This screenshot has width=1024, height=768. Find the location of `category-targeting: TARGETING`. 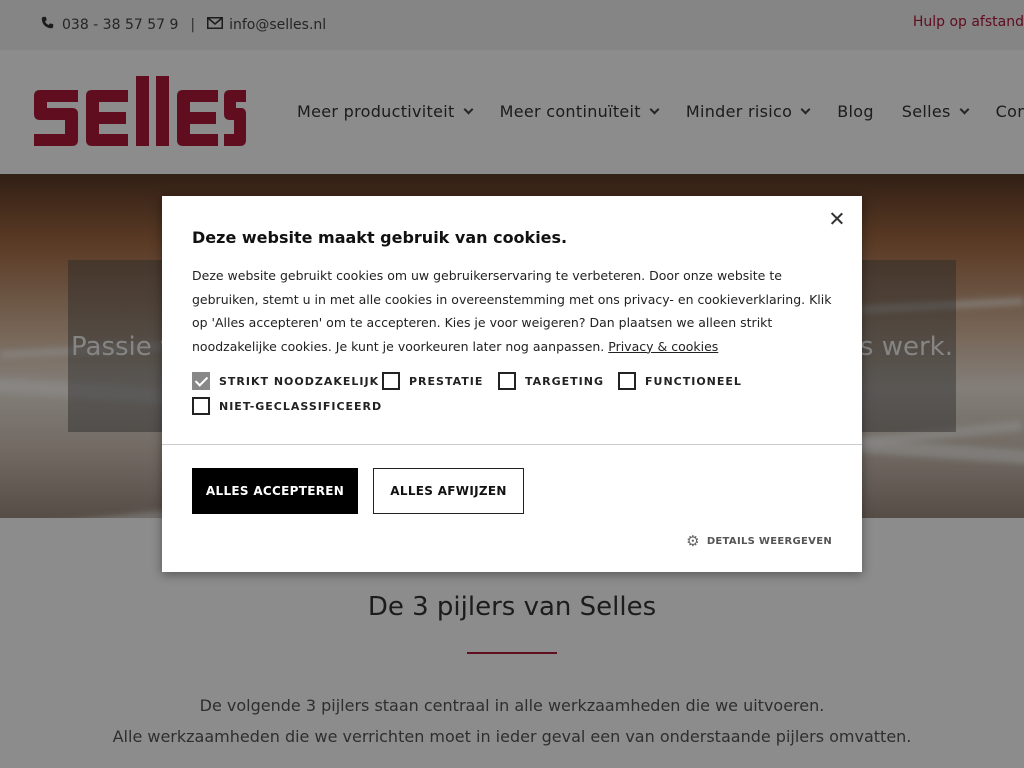

category-targeting: TARGETING is located at coordinates (551, 381).